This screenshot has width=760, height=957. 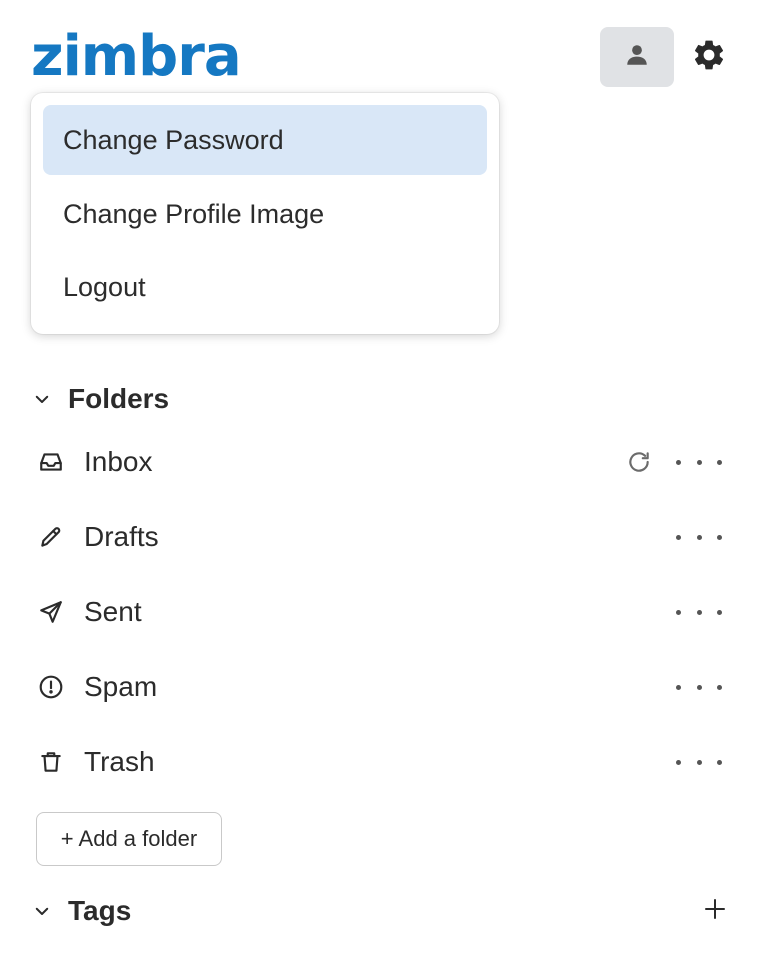 I want to click on settings-button, so click(x=709, y=57).